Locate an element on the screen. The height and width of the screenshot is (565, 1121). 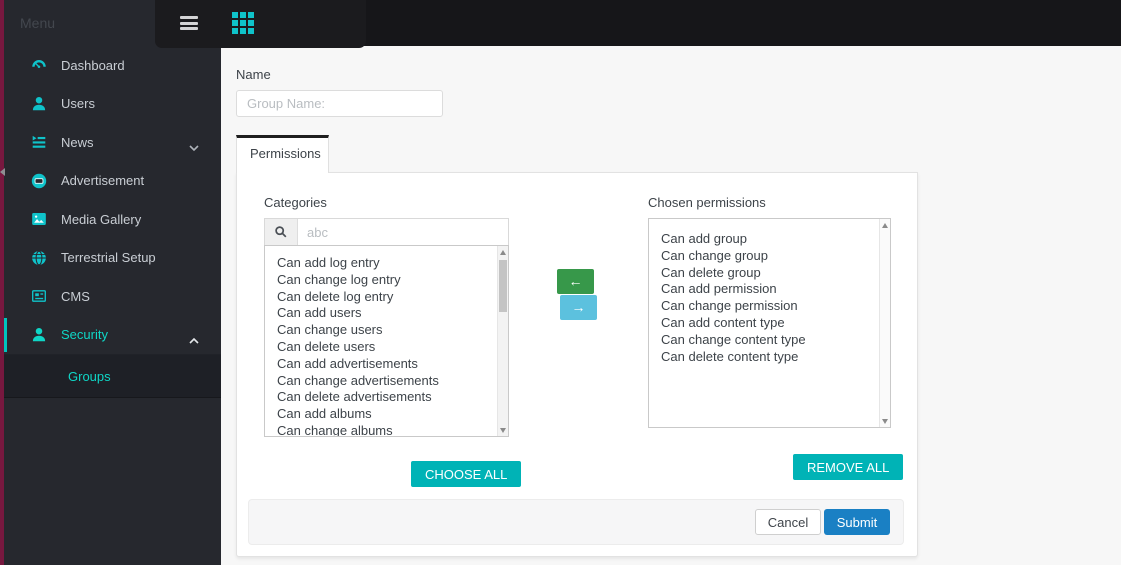
cancel-button: Cancel is located at coordinates (788, 522).